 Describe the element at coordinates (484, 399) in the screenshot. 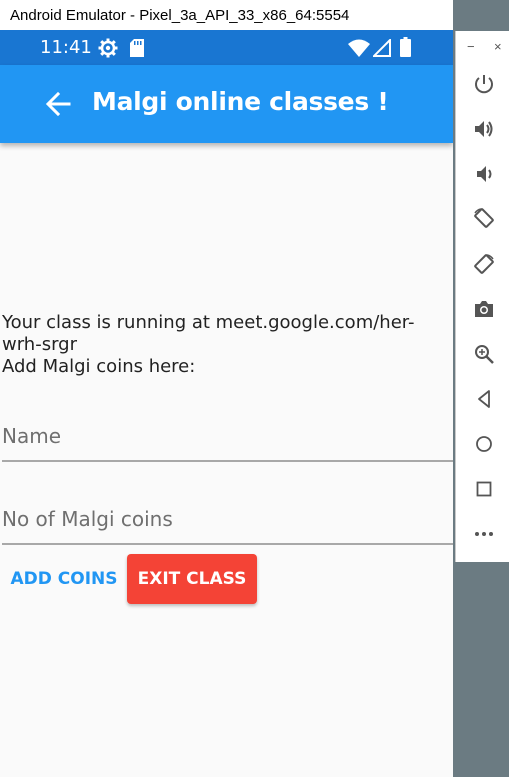

I see `nav-back-icon` at that location.